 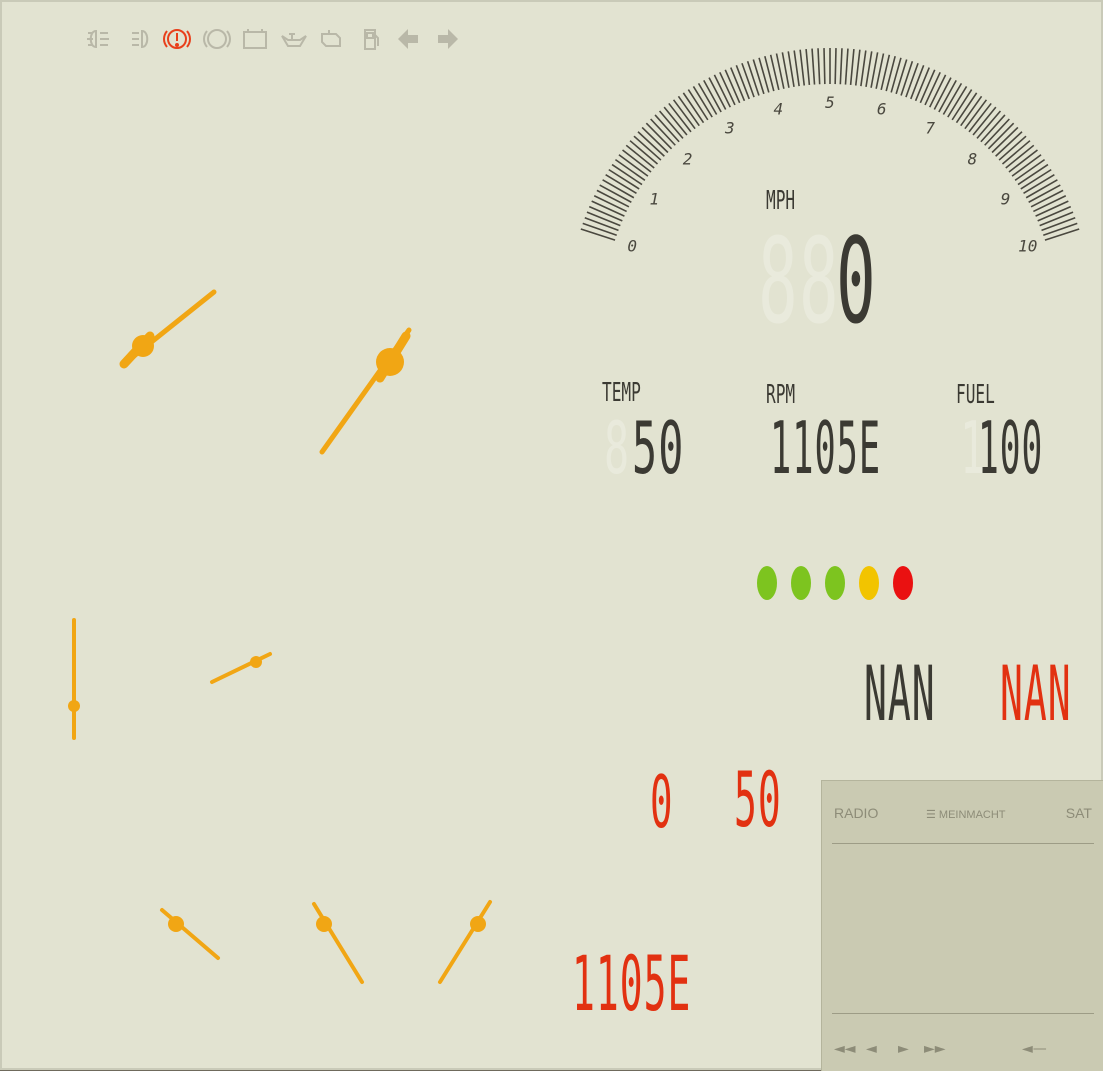 I want to click on speedo-tick-label: 3, so click(x=729, y=128).